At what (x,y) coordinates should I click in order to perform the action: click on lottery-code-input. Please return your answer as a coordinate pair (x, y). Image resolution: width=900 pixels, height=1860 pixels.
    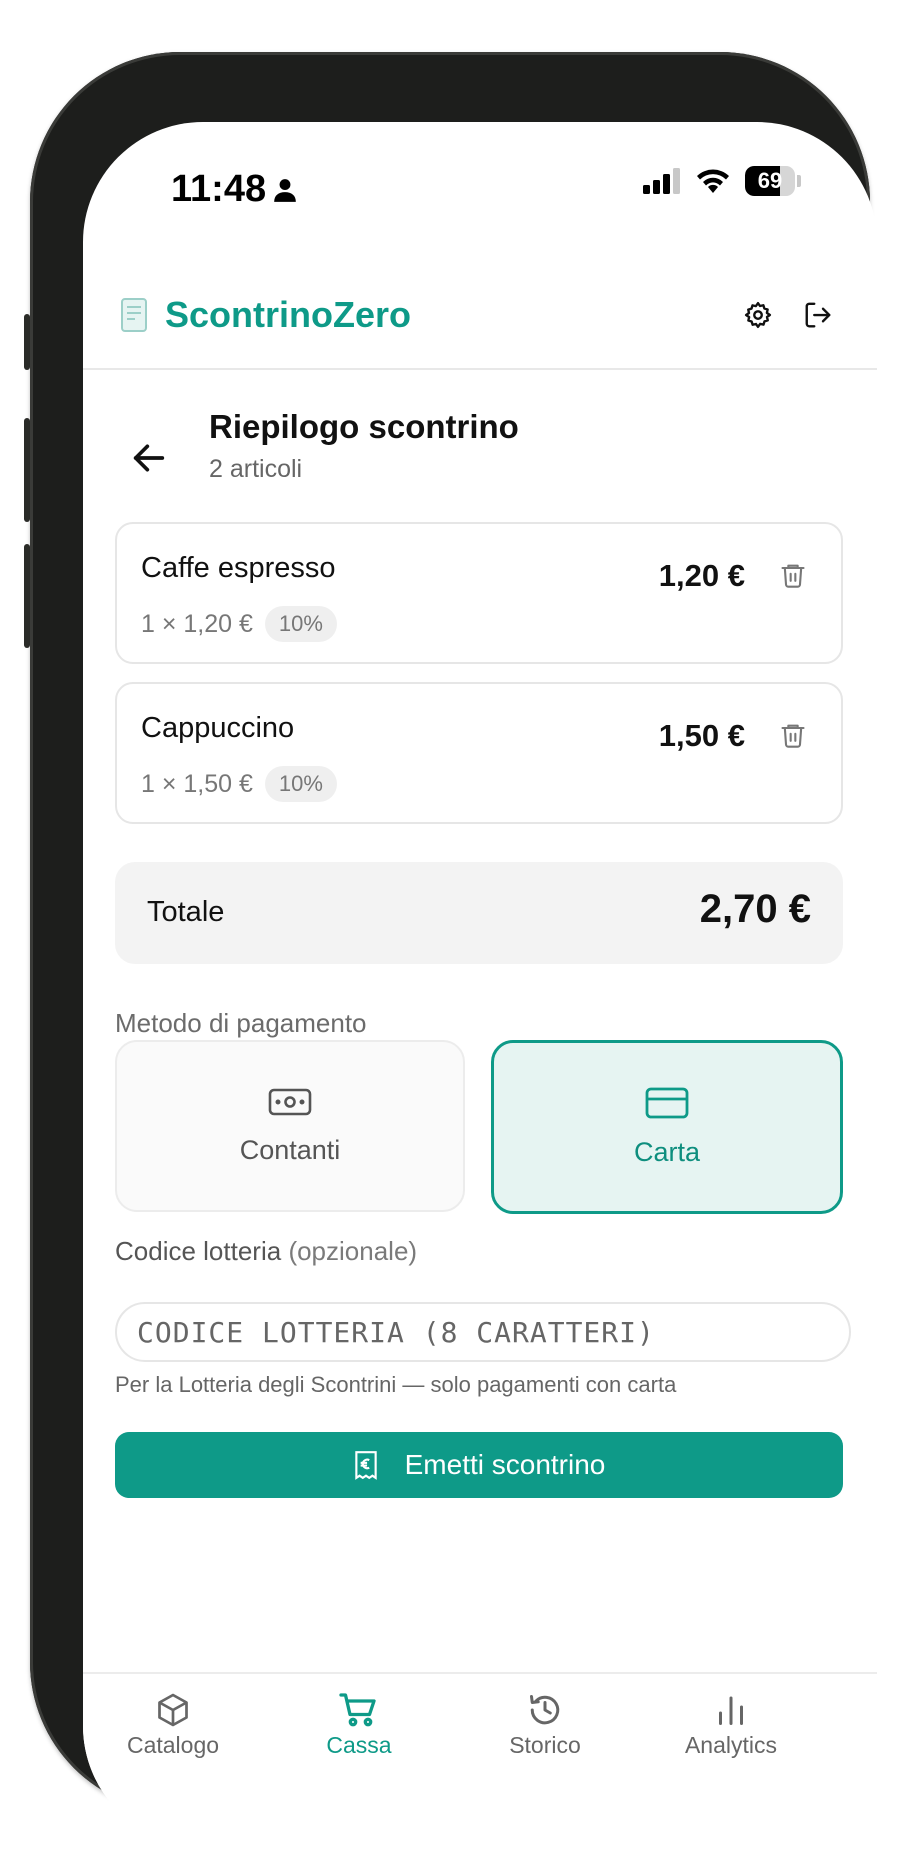
    Looking at the image, I should click on (483, 1332).